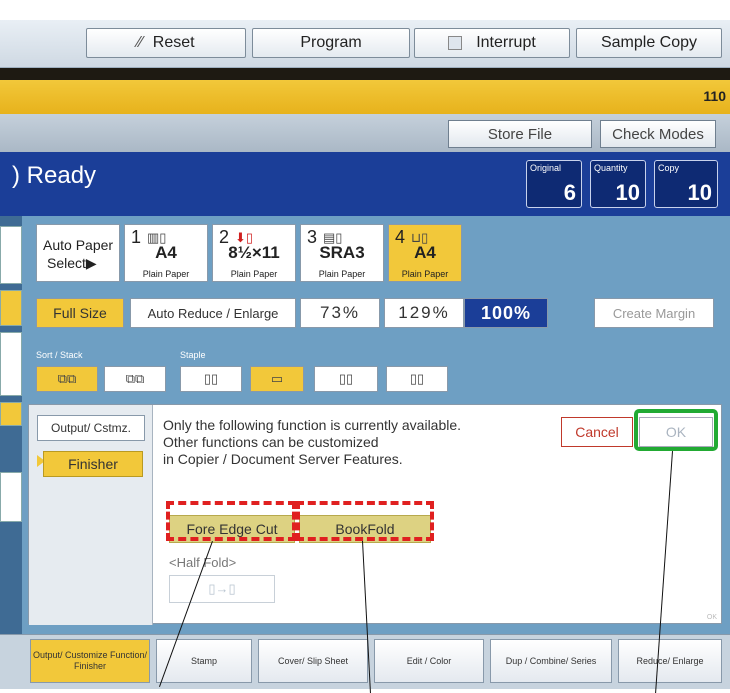 The image size is (730, 693). What do you see at coordinates (213, 313) in the screenshot?
I see `auto-reduce-enlarge-button: Auto Reduce / Enlarge` at bounding box center [213, 313].